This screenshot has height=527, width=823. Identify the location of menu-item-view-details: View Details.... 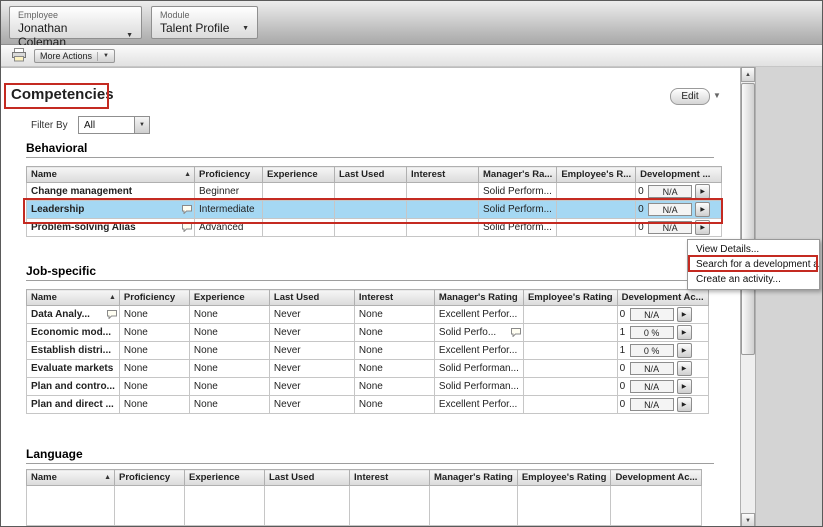
(753, 249).